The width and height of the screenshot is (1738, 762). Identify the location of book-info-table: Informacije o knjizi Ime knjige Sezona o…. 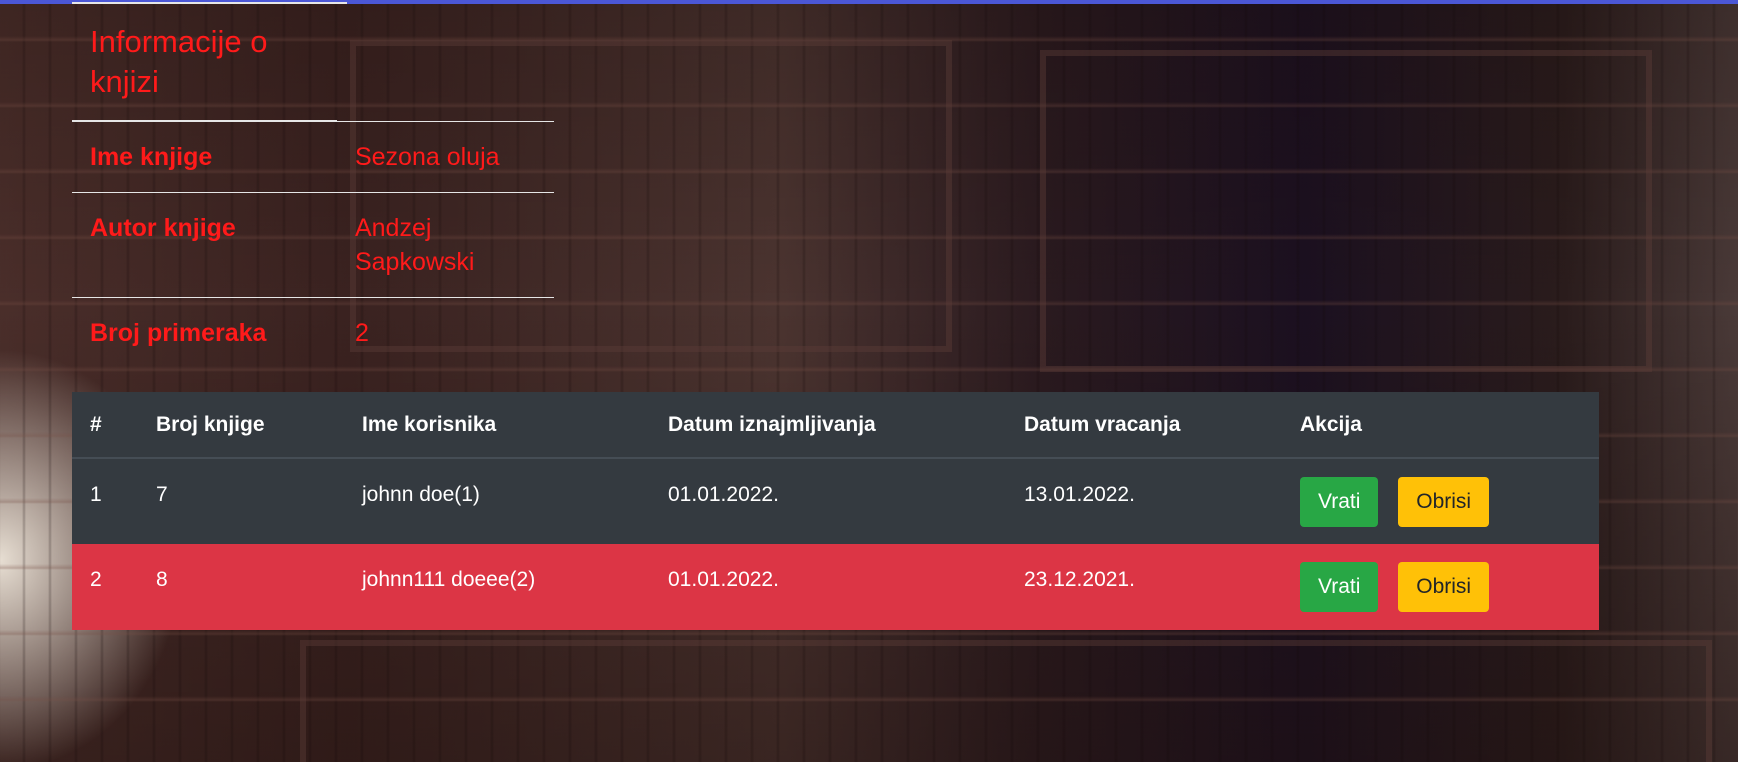
(313, 188).